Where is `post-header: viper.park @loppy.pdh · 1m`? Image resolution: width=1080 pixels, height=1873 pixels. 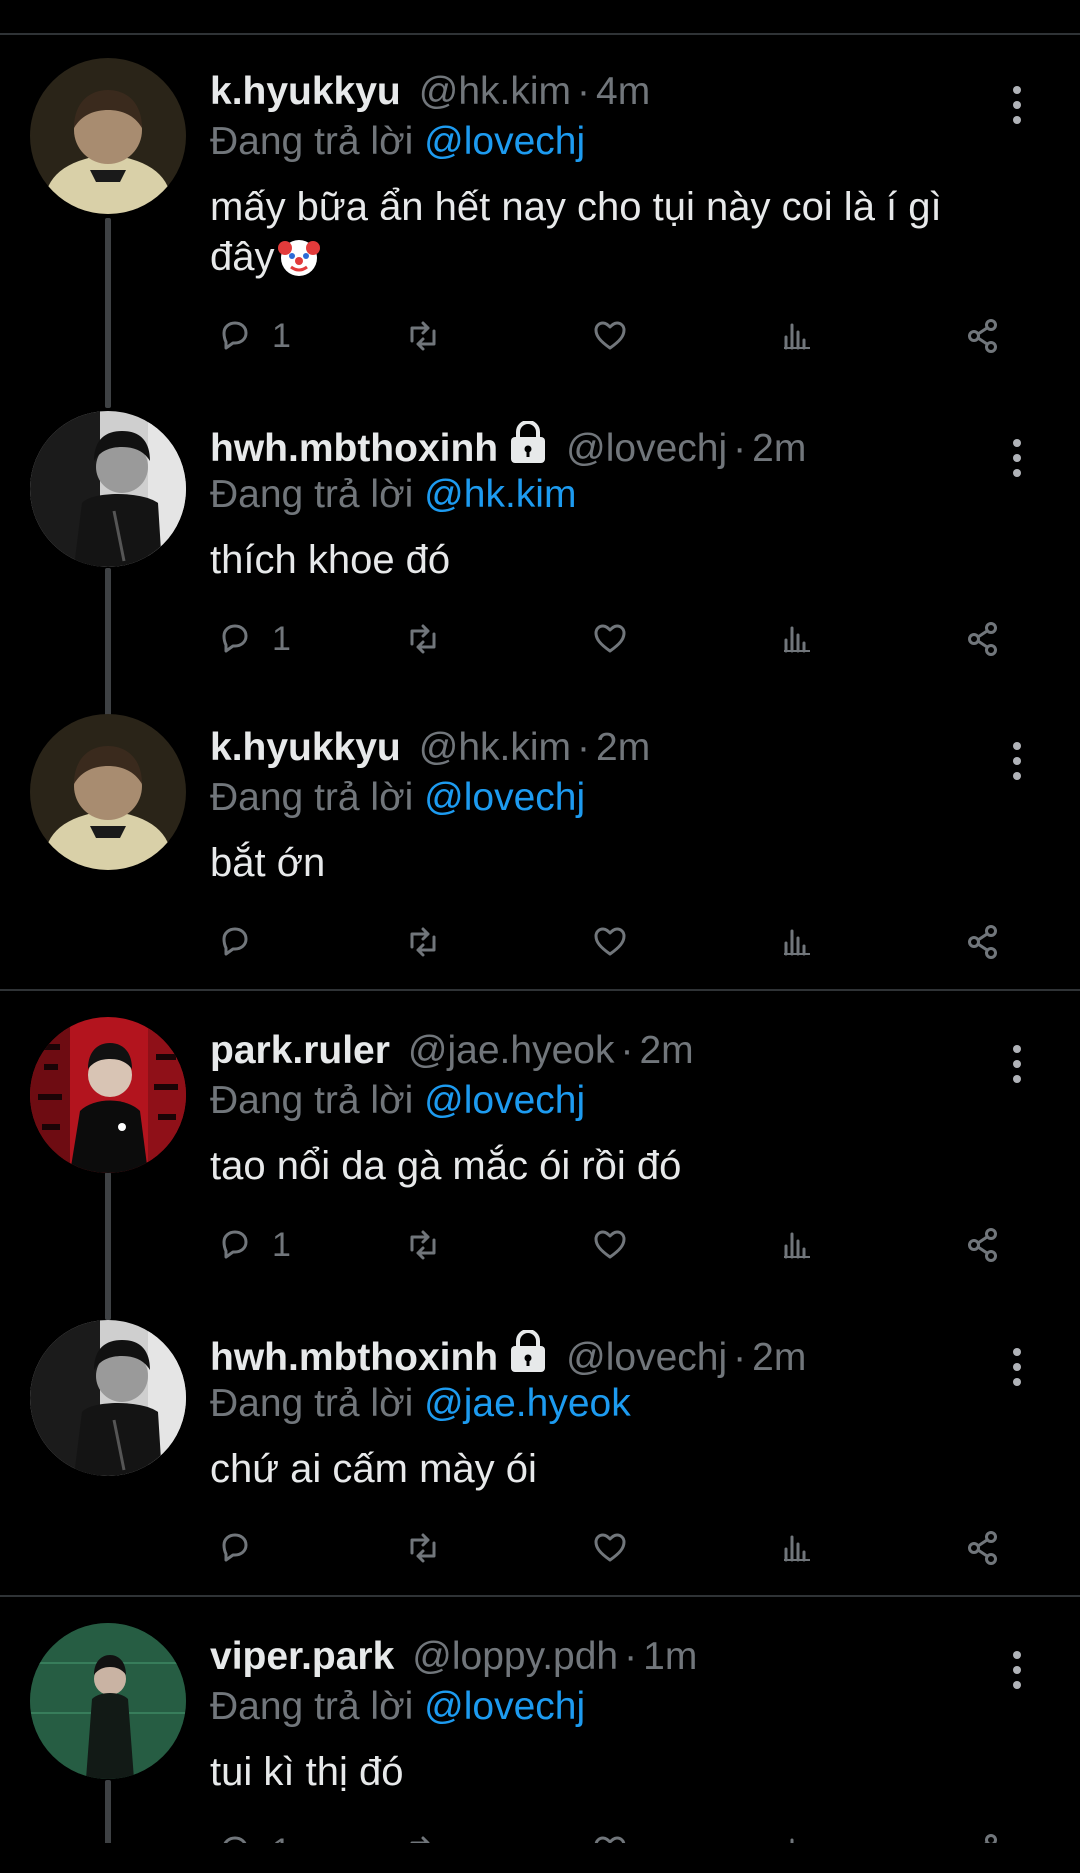
post-header: viper.park @loppy.pdh · 1m is located at coordinates (453, 1657).